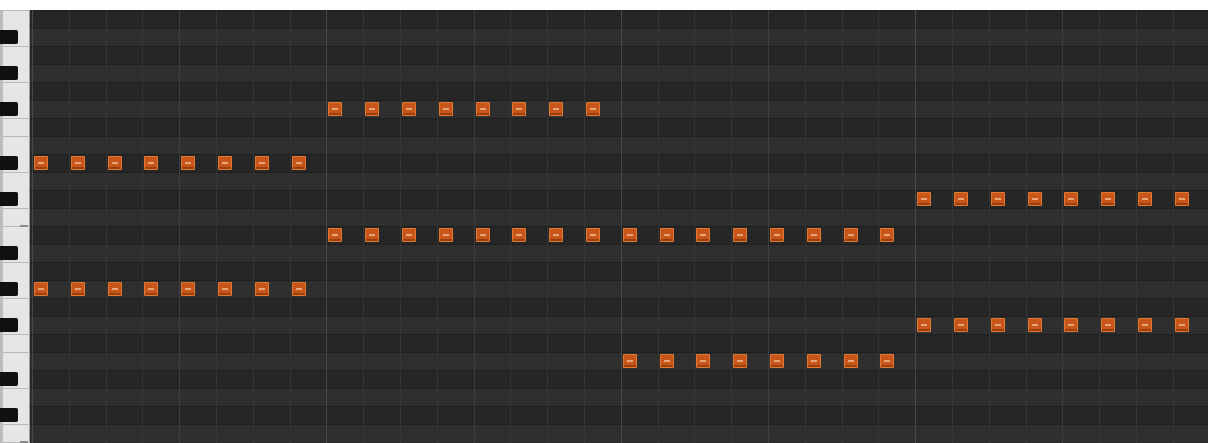 Image resolution: width=1208 pixels, height=443 pixels. Describe the element at coordinates (15, 424) in the screenshot. I see `white-key-divider` at that location.